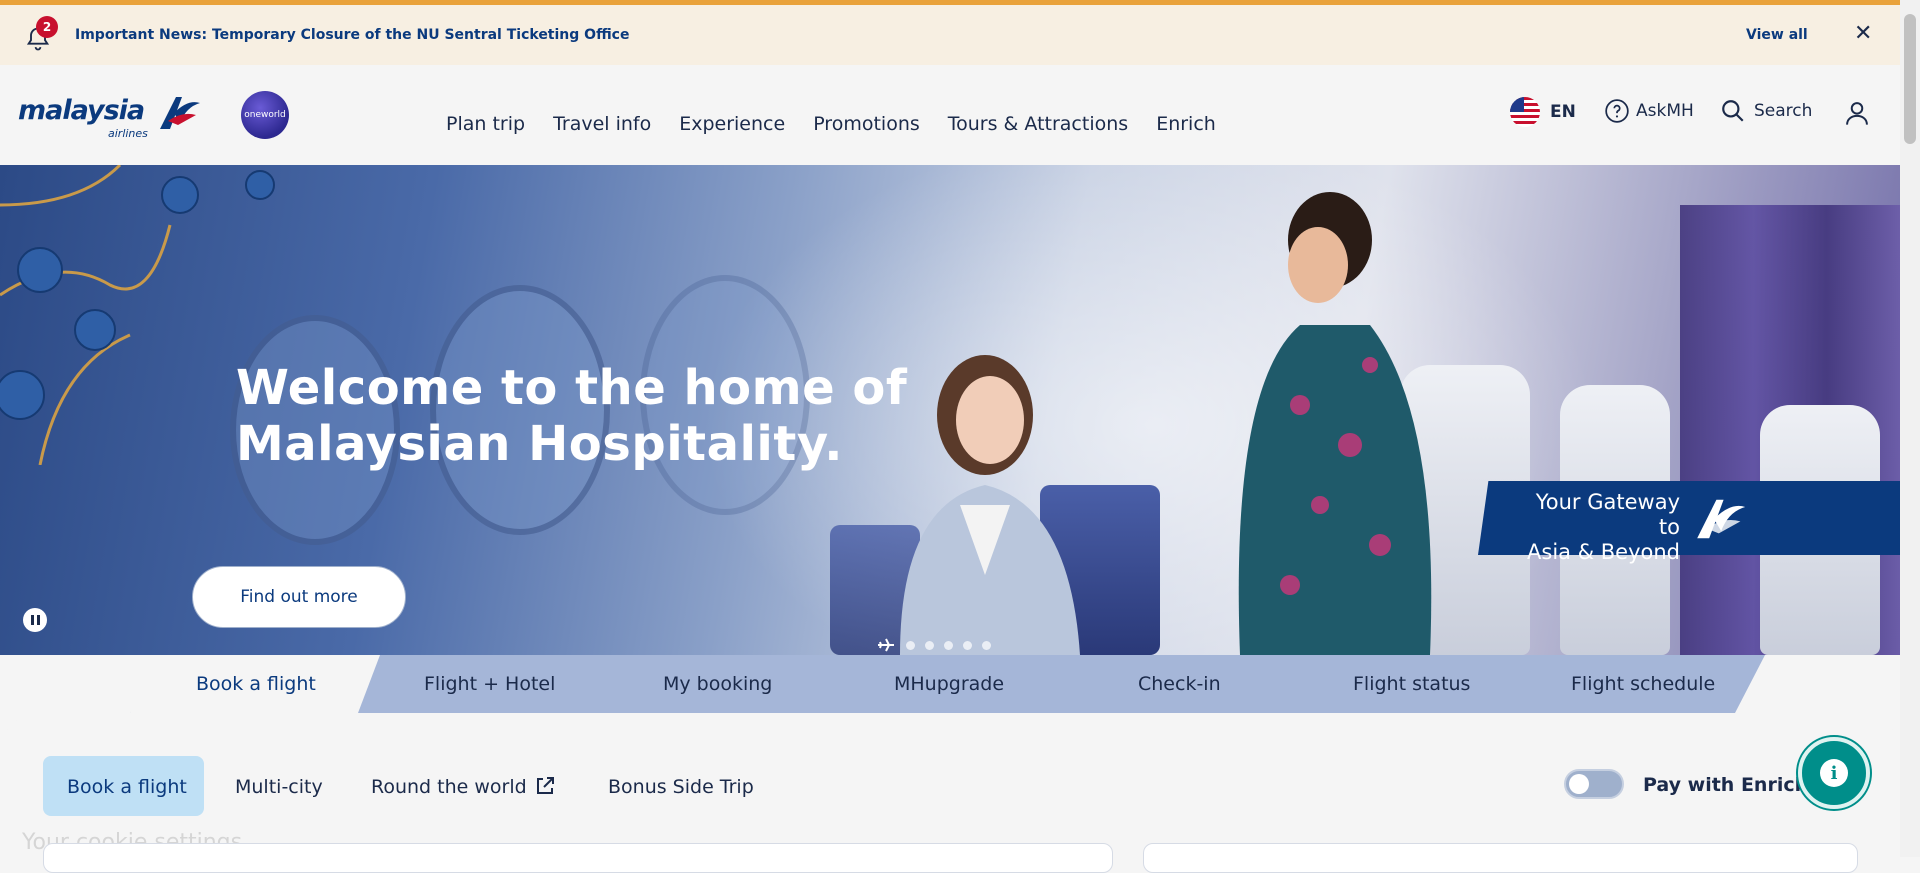 The image size is (1920, 873). I want to click on search-label: Search, so click(1783, 111).